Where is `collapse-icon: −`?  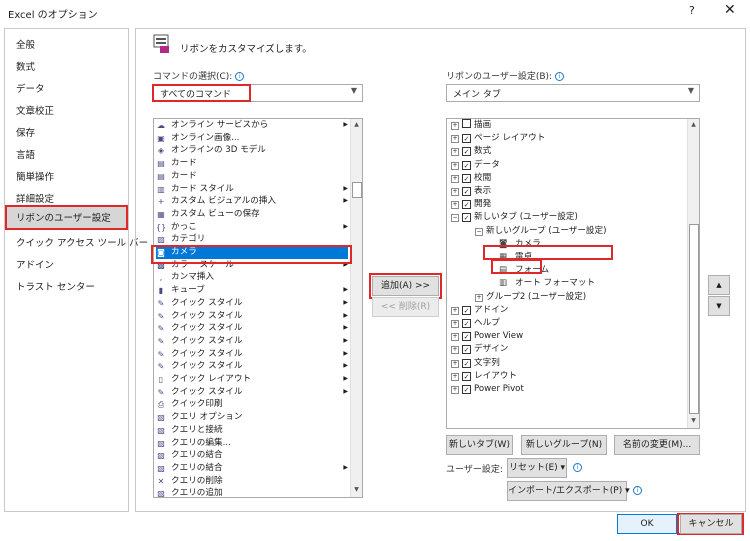 collapse-icon: − is located at coordinates (455, 218).